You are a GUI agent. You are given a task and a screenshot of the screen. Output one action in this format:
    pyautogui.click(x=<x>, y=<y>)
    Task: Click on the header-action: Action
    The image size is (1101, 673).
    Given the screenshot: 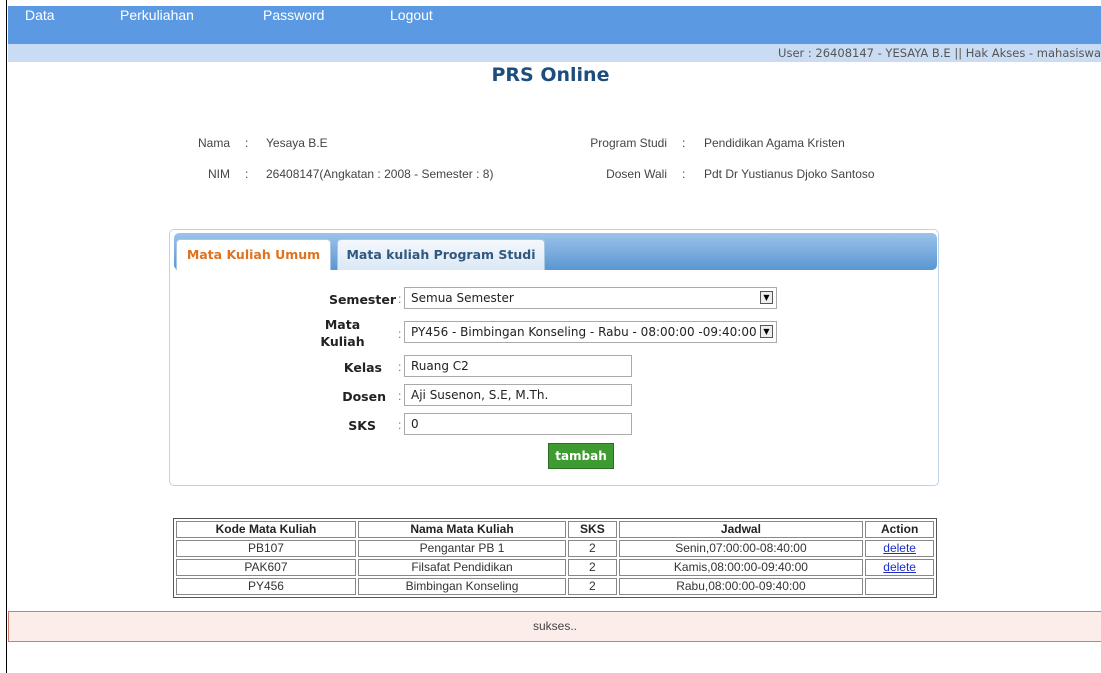 What is the action you would take?
    pyautogui.click(x=899, y=529)
    